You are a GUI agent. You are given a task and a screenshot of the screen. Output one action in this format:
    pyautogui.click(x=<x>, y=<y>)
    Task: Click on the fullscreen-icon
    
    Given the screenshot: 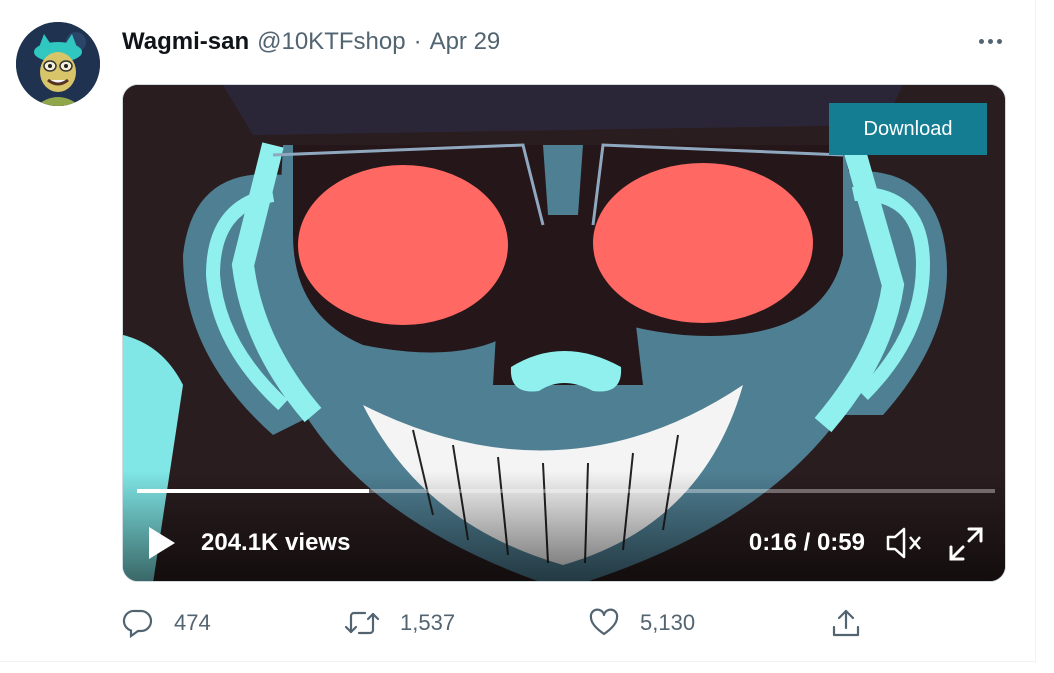 What is the action you would take?
    pyautogui.click(x=966, y=544)
    